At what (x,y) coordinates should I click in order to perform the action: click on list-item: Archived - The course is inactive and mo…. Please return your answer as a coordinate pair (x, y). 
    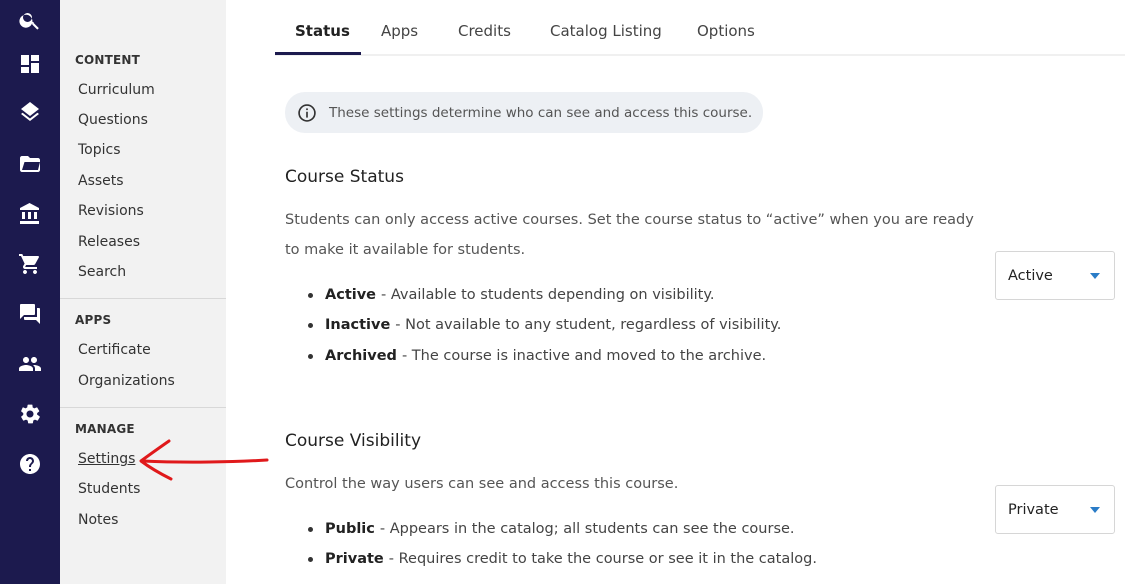
    Looking at the image, I should click on (537, 356).